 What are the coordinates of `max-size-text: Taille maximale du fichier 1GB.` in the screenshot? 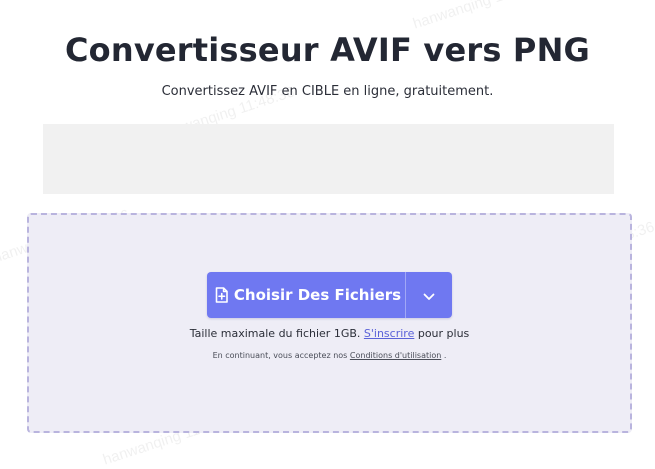 It's located at (275, 333).